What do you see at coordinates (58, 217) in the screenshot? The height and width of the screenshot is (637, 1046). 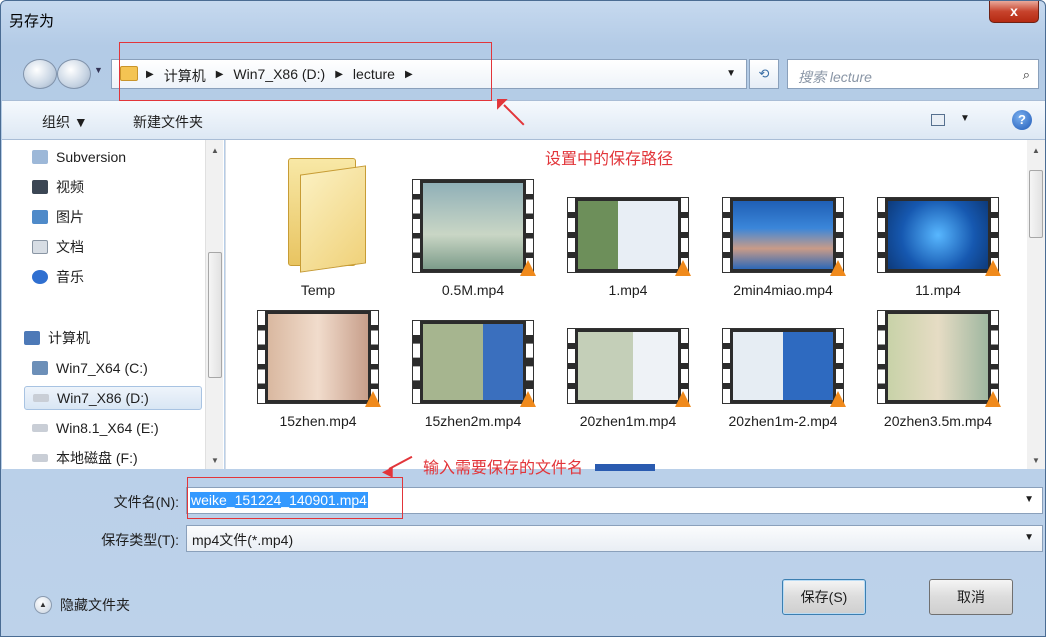 I see `nav-item-pictures: 图片` at bounding box center [58, 217].